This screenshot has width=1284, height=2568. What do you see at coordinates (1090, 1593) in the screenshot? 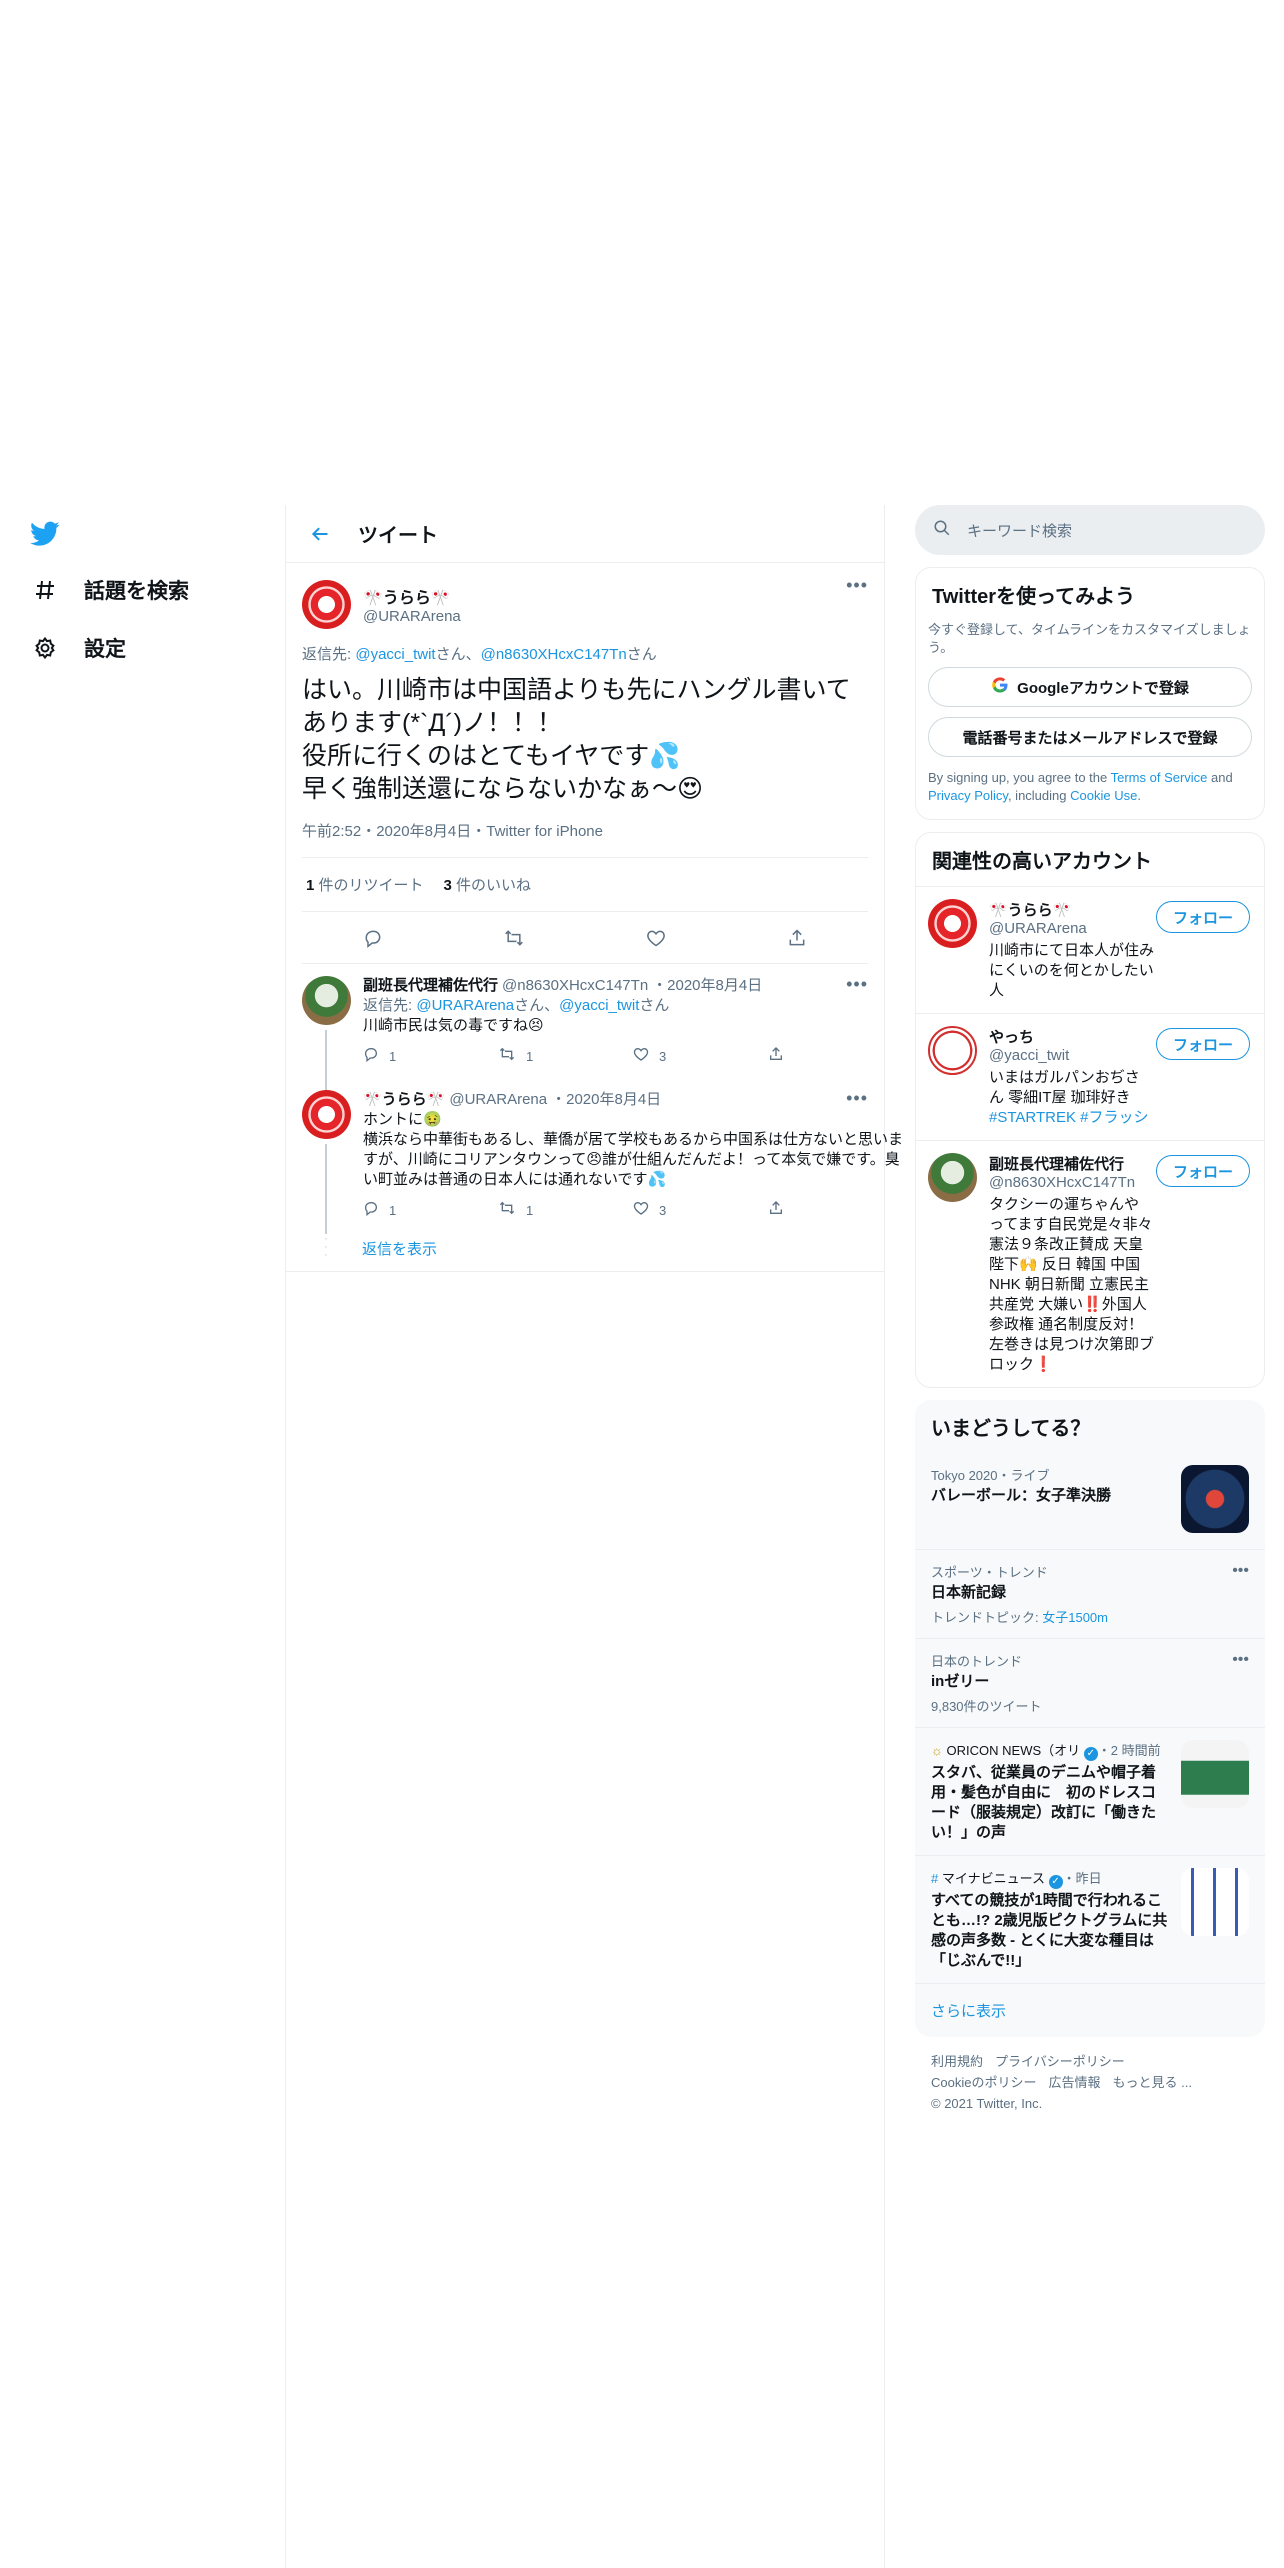
I see `trend-item: スポーツ・トレンド 日本新記録 トレンドトピック: 女子1500m •••` at bounding box center [1090, 1593].